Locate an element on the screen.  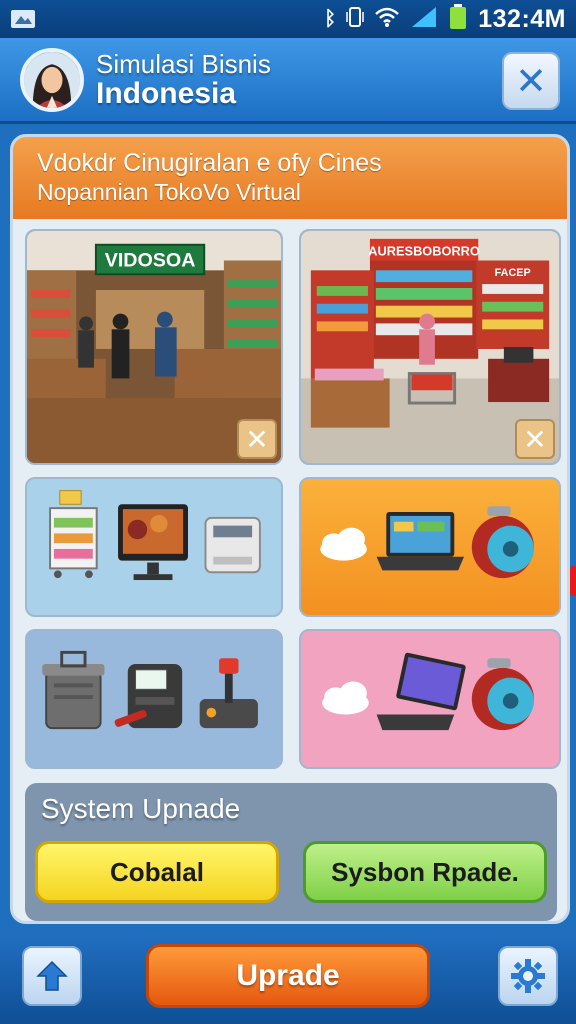
store-scene-2: AURESBOBORRO FACEP ✕ is located at coordinates (430, 347).